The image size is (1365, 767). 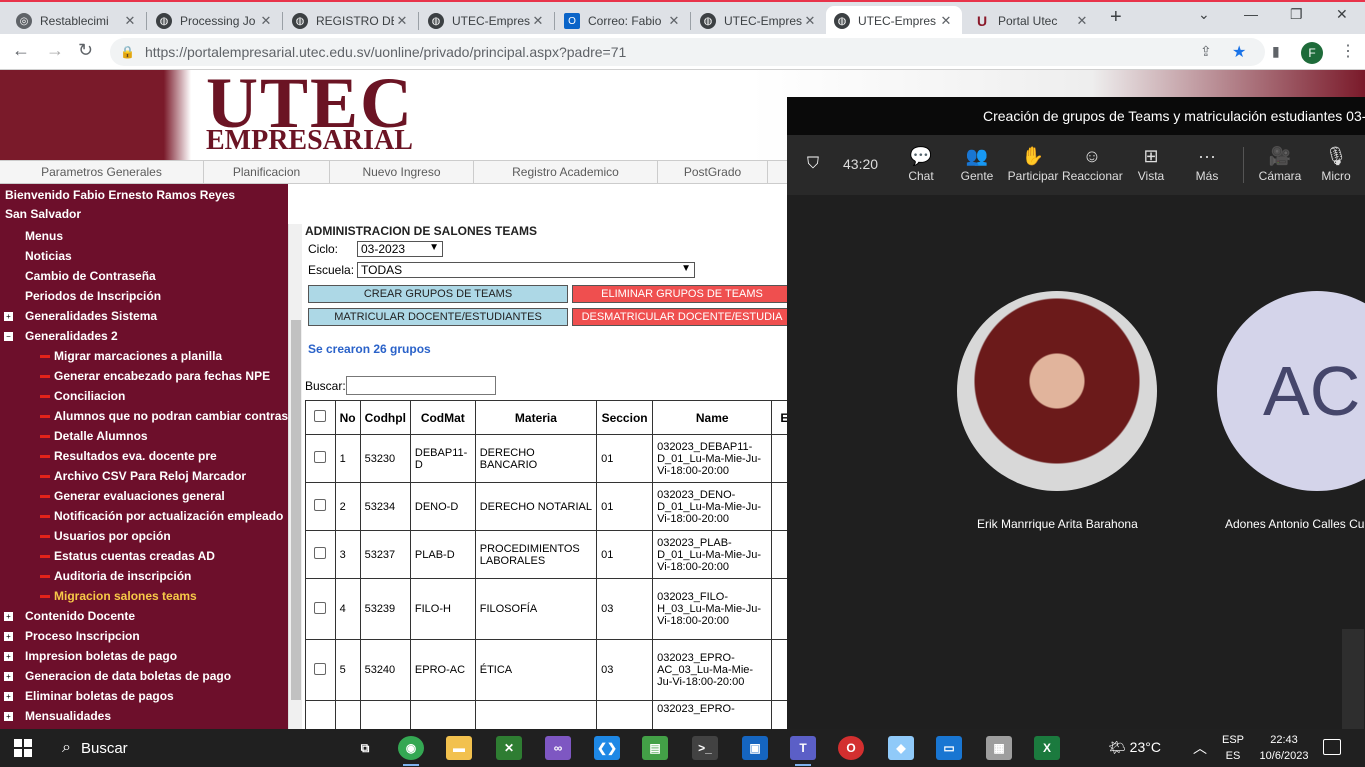 I want to click on ciclo-select: 03-2023 ▼, so click(x=400, y=249).